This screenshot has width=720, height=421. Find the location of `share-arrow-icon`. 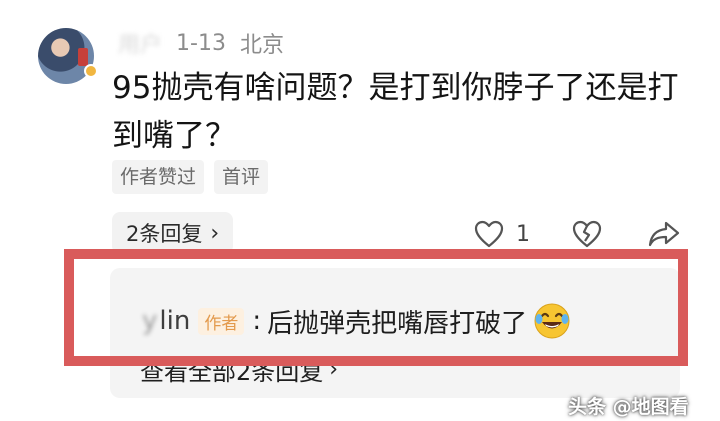

share-arrow-icon is located at coordinates (664, 234).